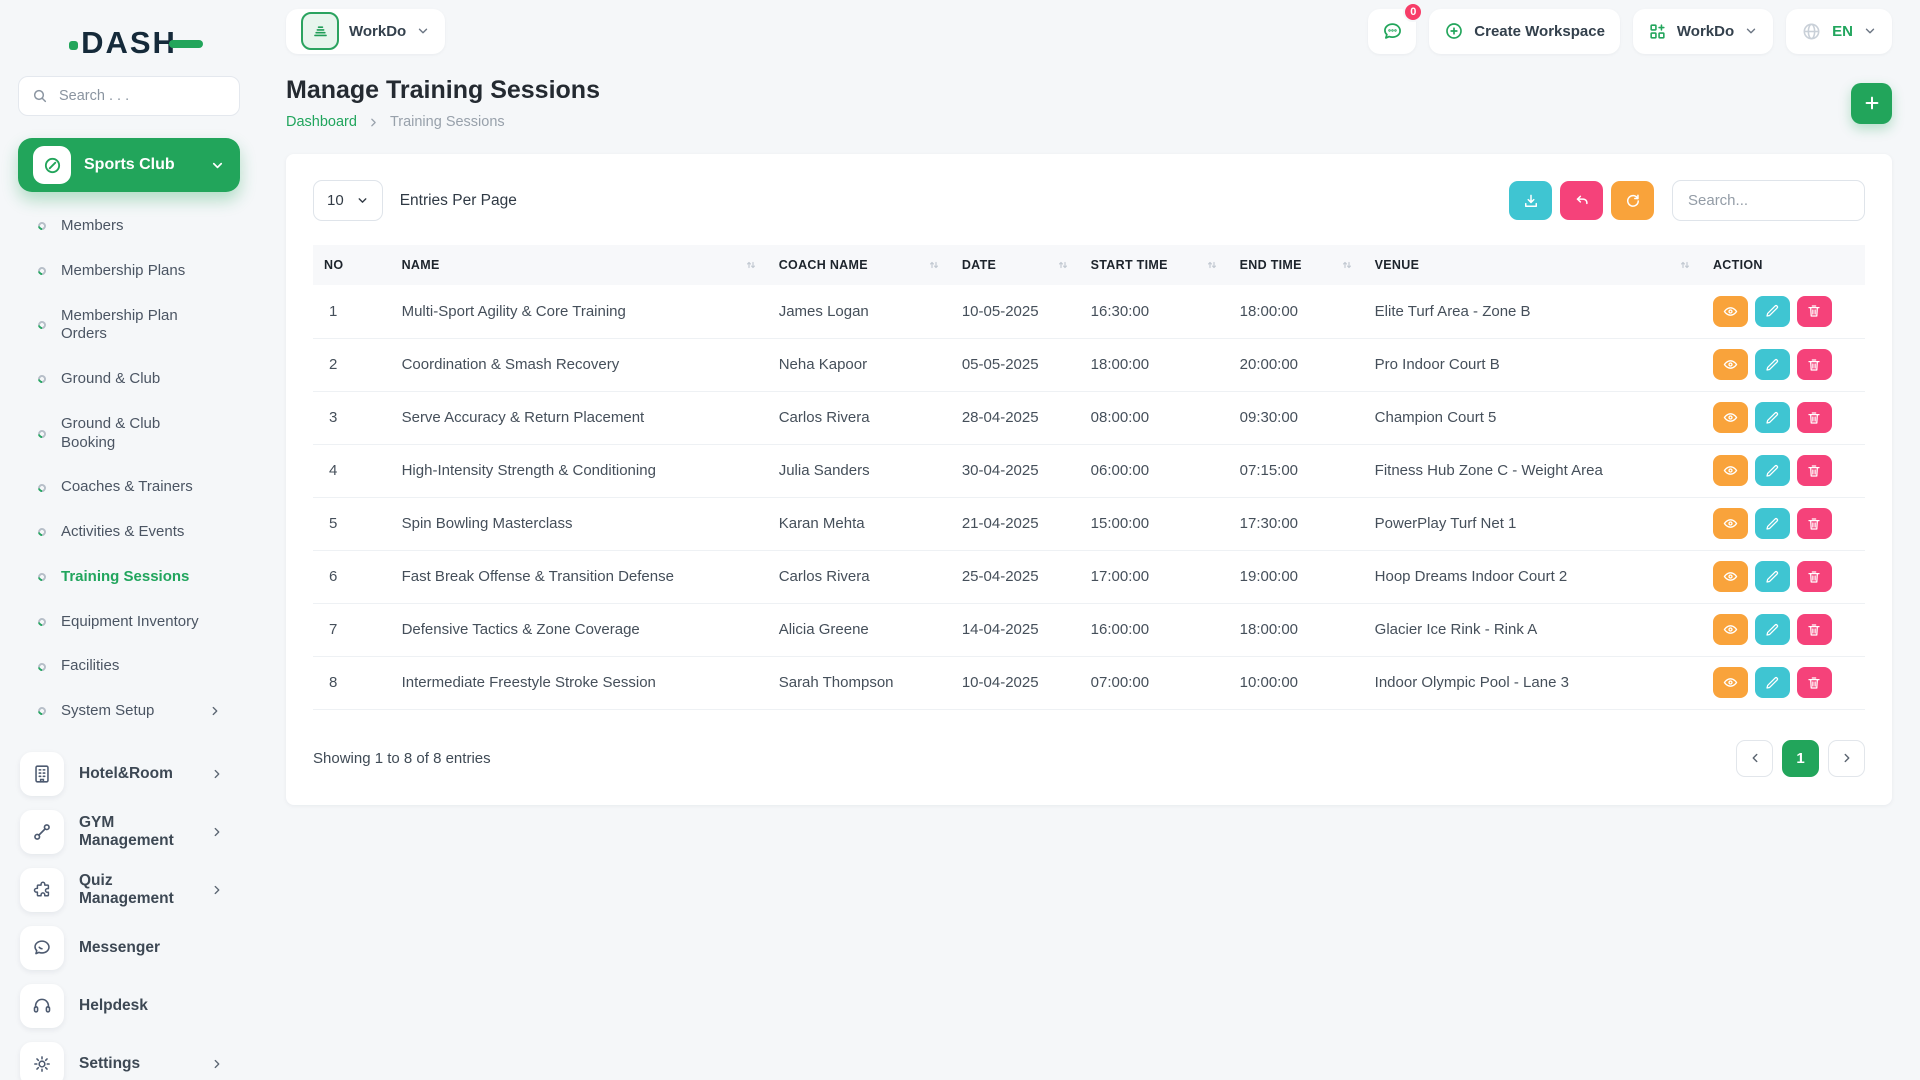 This screenshot has height=1080, width=1920. Describe the element at coordinates (1768, 200) in the screenshot. I see `table-search-input` at that location.